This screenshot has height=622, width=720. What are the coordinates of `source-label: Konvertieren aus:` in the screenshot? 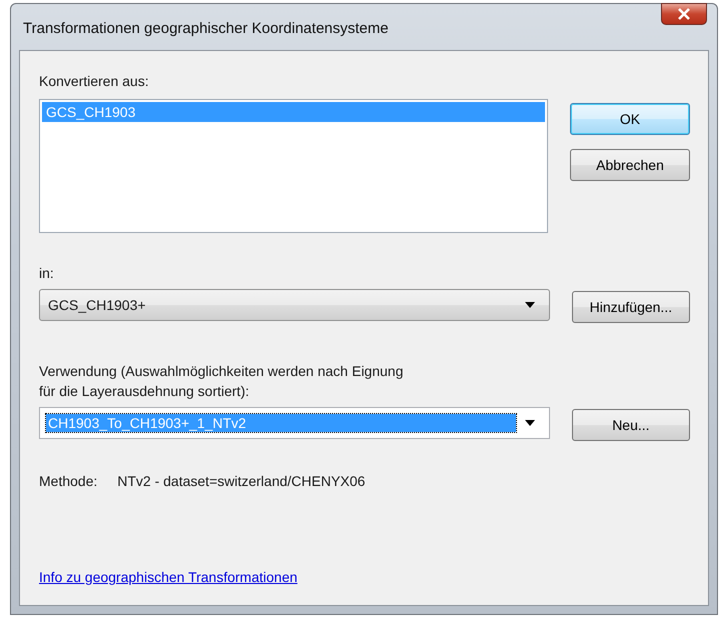 It's located at (94, 81).